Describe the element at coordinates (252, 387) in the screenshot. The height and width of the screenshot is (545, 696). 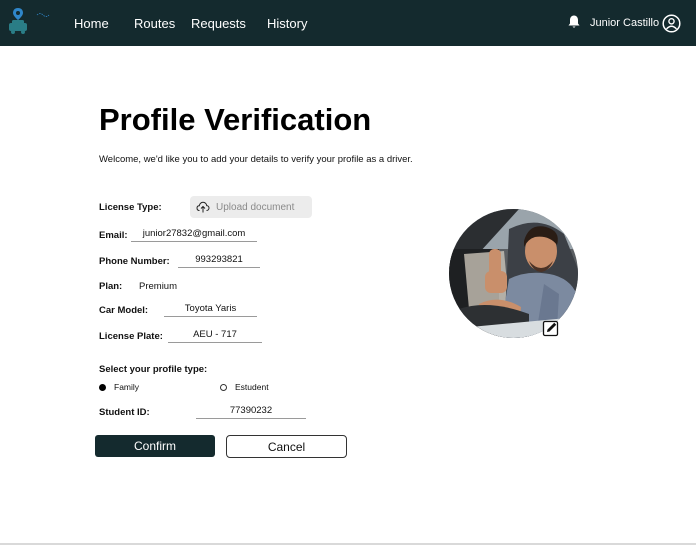
I see `radio-estudent-label: Estudent` at that location.